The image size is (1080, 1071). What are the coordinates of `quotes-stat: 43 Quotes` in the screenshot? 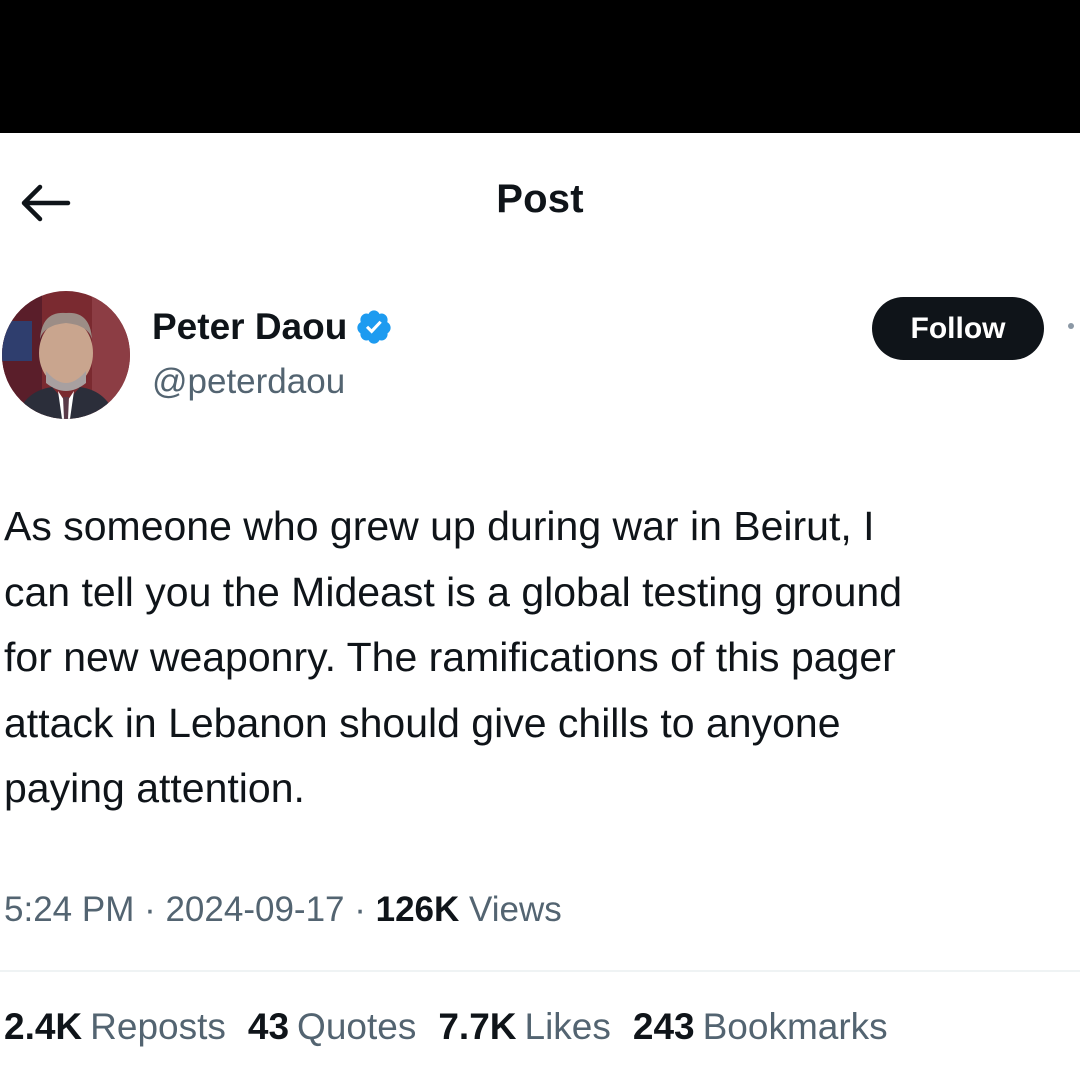 It's located at (332, 1027).